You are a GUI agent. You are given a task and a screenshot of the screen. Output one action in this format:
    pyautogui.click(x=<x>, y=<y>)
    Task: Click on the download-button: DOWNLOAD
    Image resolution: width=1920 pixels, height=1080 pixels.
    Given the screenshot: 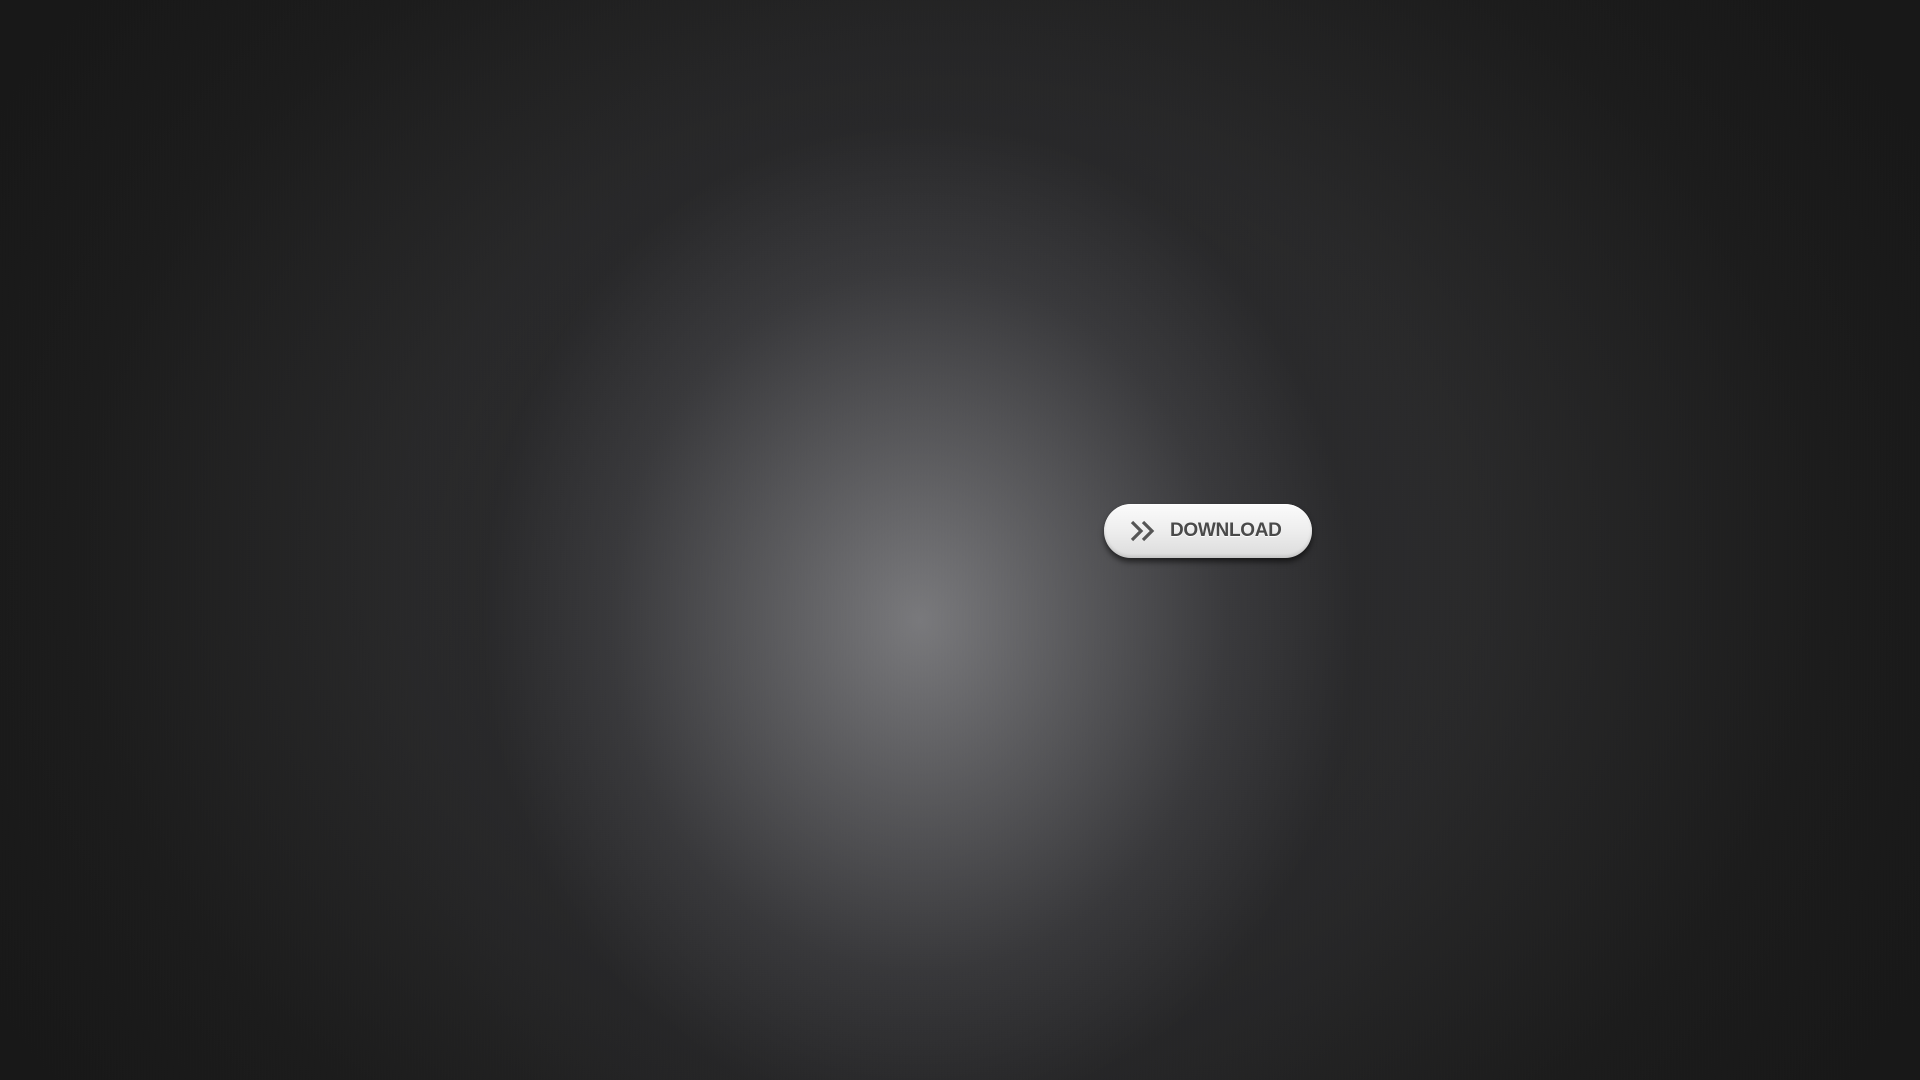 What is the action you would take?
    pyautogui.click(x=1208, y=531)
    